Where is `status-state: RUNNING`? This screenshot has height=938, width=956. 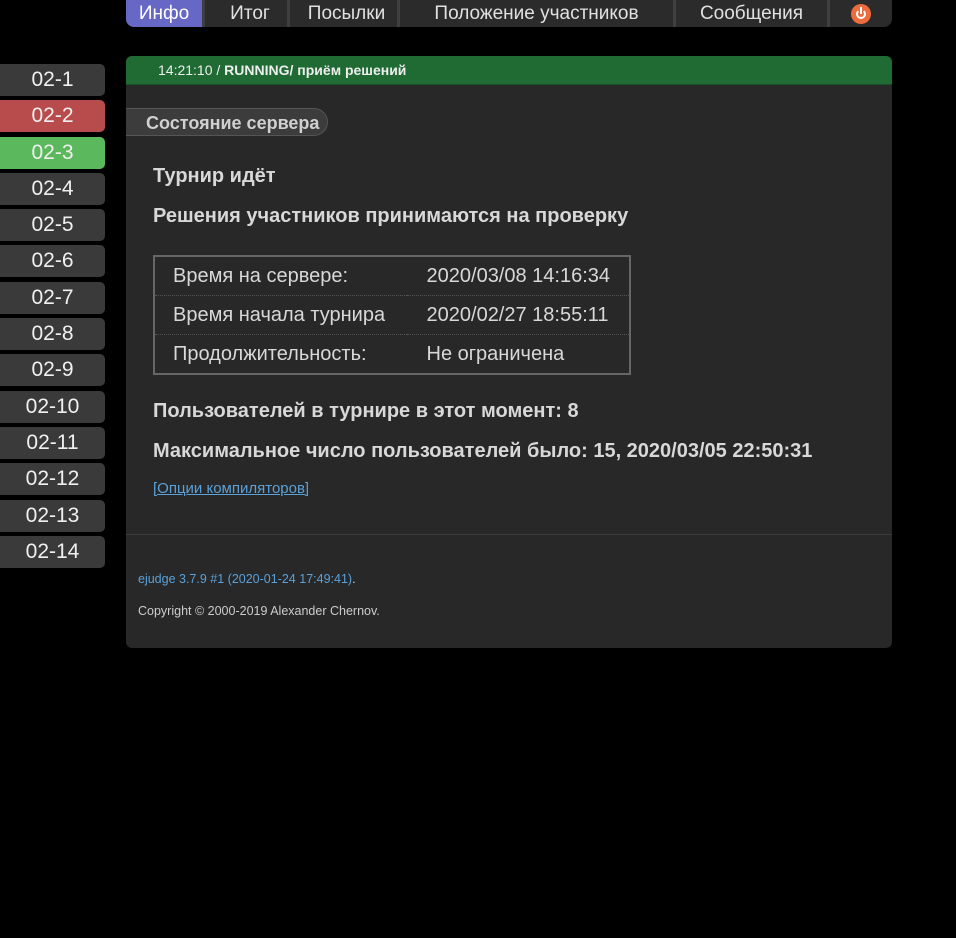 status-state: RUNNING is located at coordinates (257, 70).